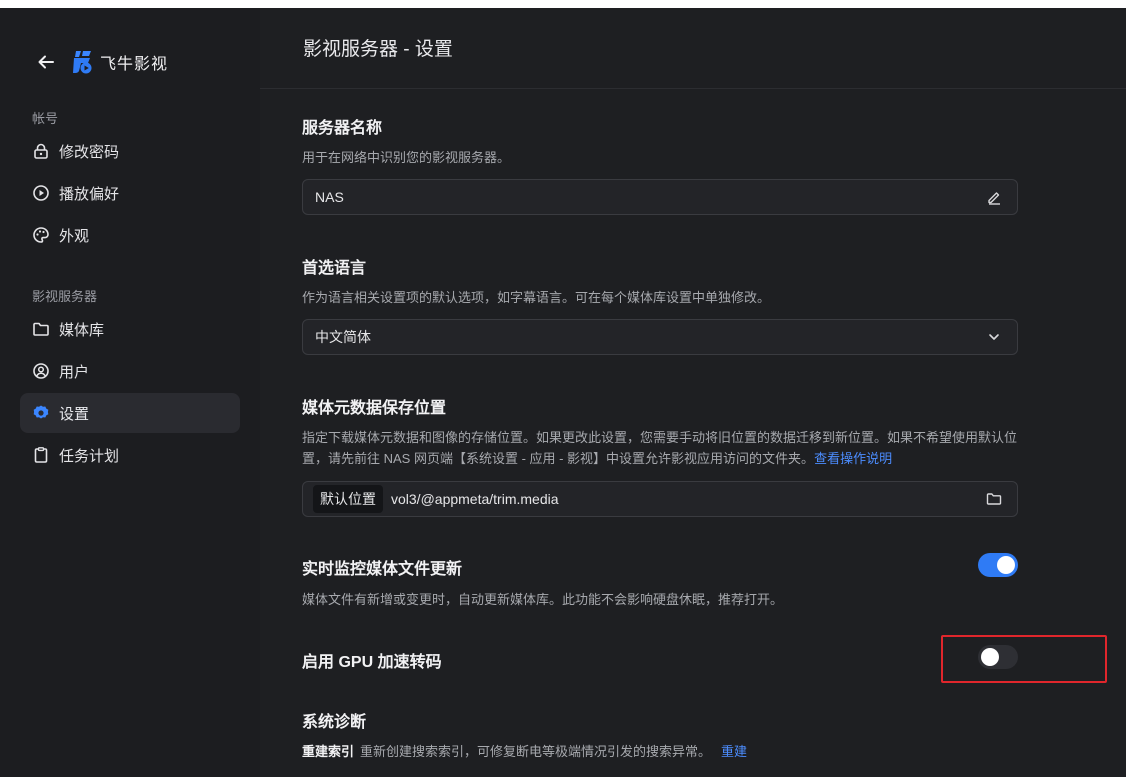  I want to click on server-name-value: NAS, so click(329, 197).